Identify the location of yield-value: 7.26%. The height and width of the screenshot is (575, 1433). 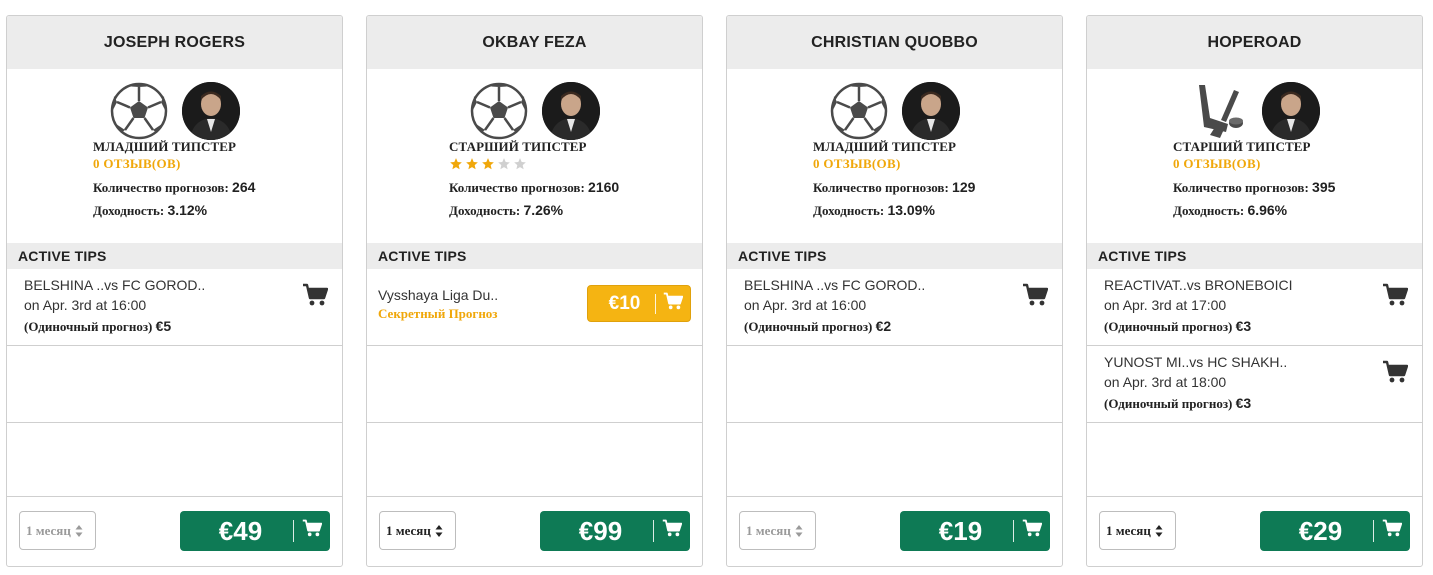
(543, 210).